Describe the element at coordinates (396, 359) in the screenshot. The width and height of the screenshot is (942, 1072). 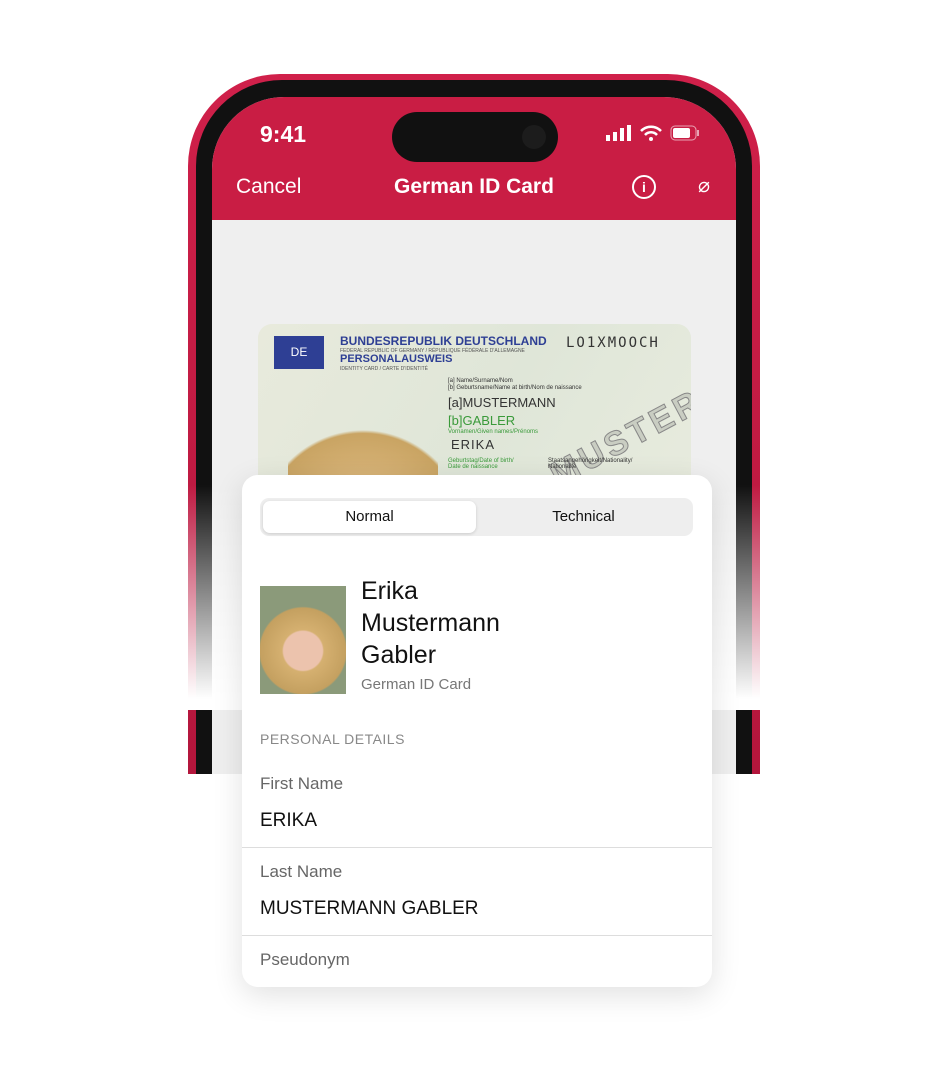
I see `card-doc-type: PERSONALAUSWEIS` at that location.